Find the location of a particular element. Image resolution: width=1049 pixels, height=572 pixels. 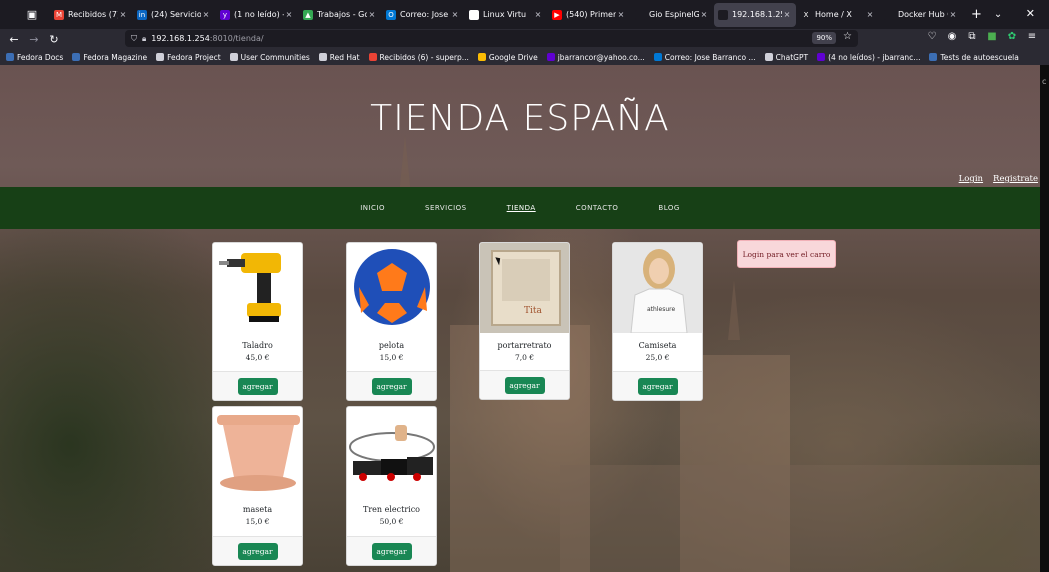

product-price: 45,0 € is located at coordinates (257, 357).